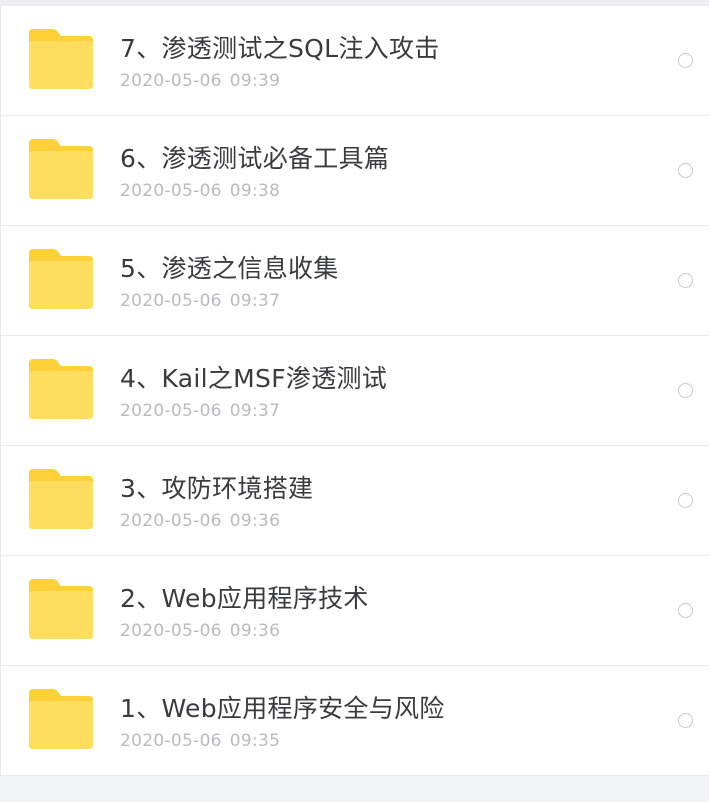 This screenshot has width=709, height=802. What do you see at coordinates (255, 741) in the screenshot?
I see `folder-time: 09:35` at bounding box center [255, 741].